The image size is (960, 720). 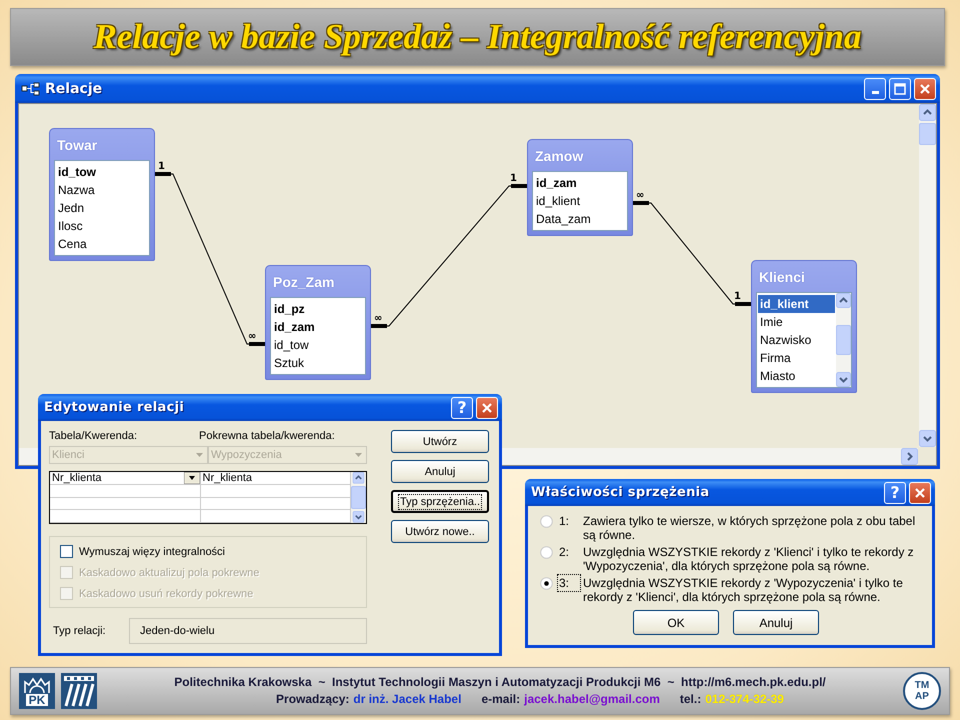 What do you see at coordinates (569, 583) in the screenshot?
I see `option-number: 3:` at bounding box center [569, 583].